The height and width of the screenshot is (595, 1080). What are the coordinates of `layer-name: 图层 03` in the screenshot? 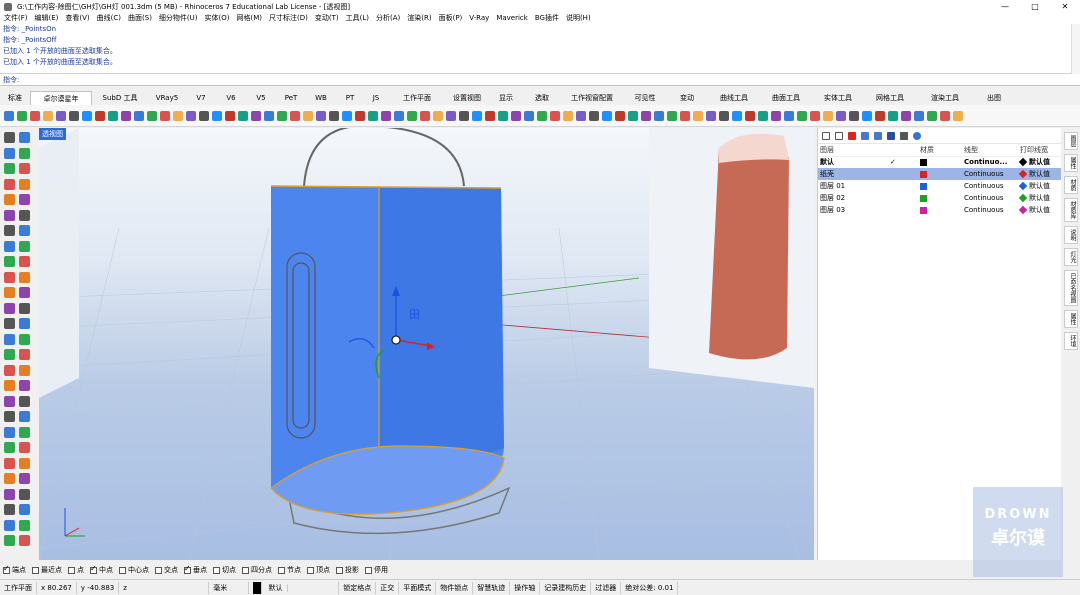 It's located at (853, 210).